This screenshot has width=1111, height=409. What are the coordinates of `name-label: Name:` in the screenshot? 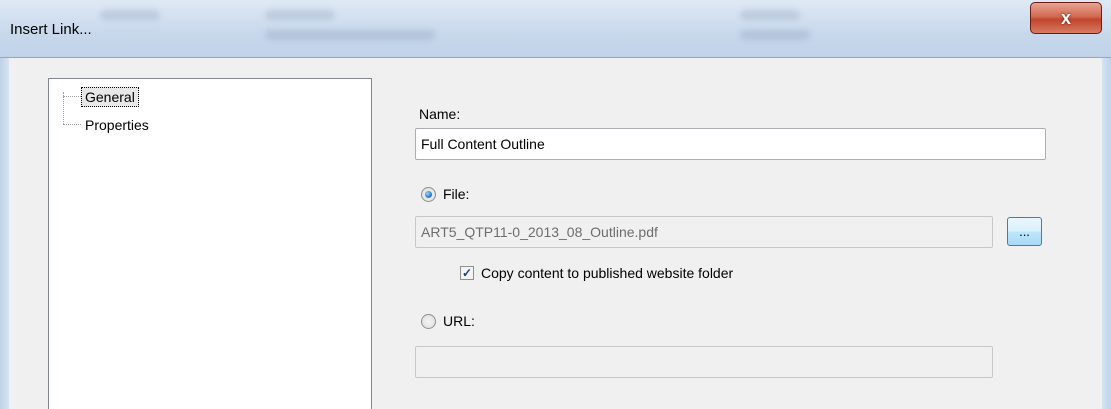 It's located at (440, 114).